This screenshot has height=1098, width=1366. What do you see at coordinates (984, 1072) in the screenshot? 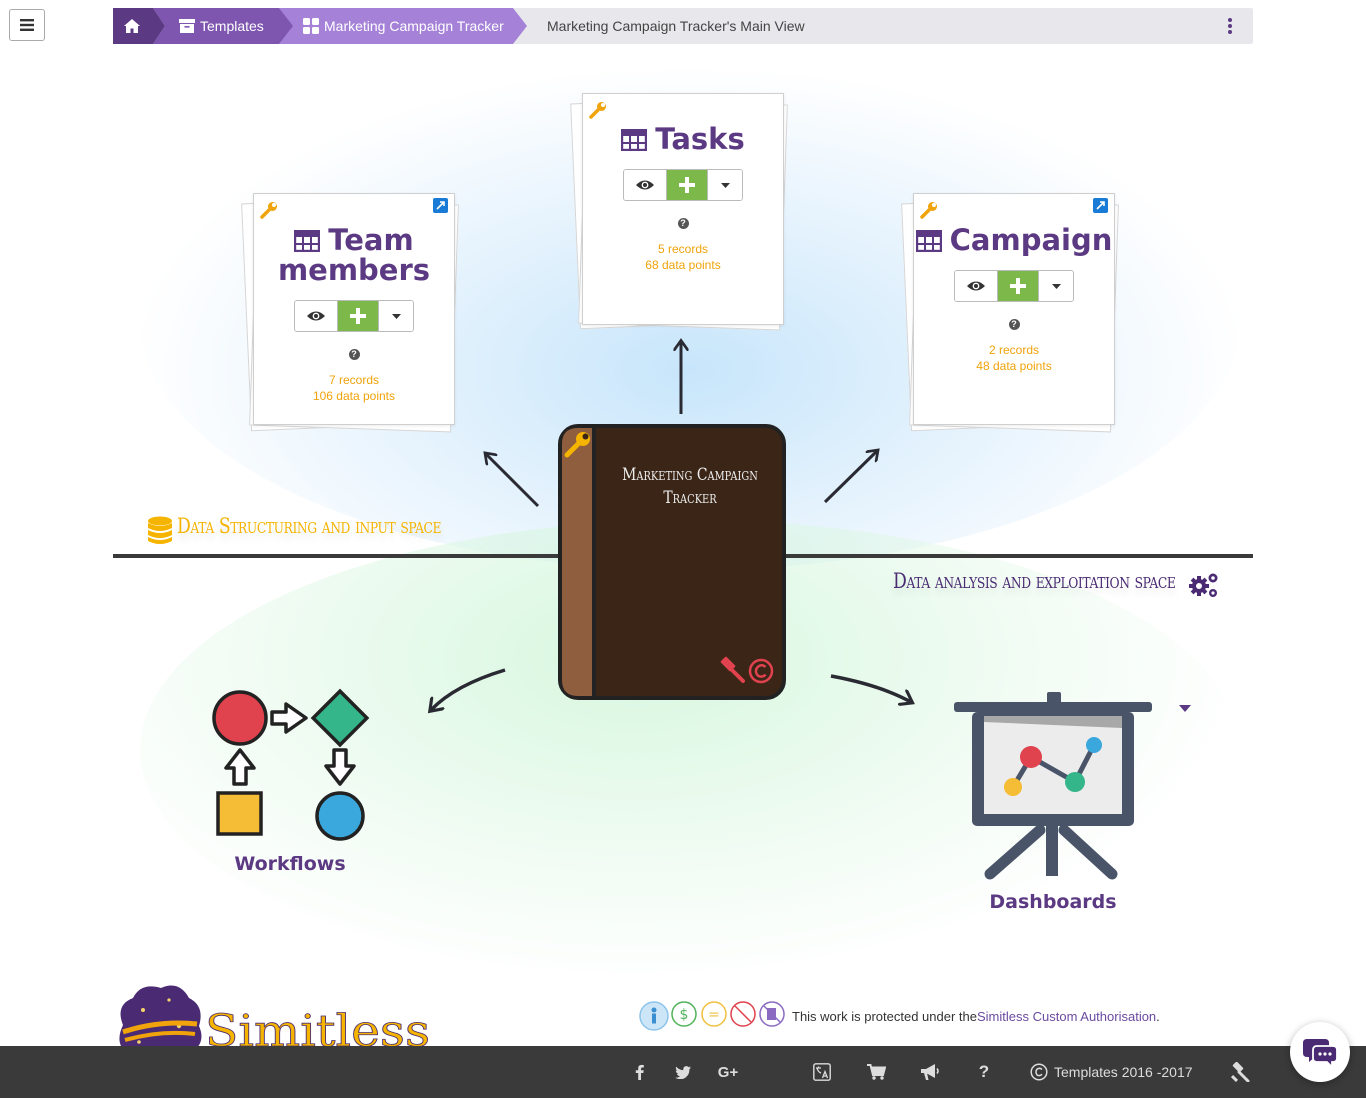
I see `help-question-icon: ?` at bounding box center [984, 1072].